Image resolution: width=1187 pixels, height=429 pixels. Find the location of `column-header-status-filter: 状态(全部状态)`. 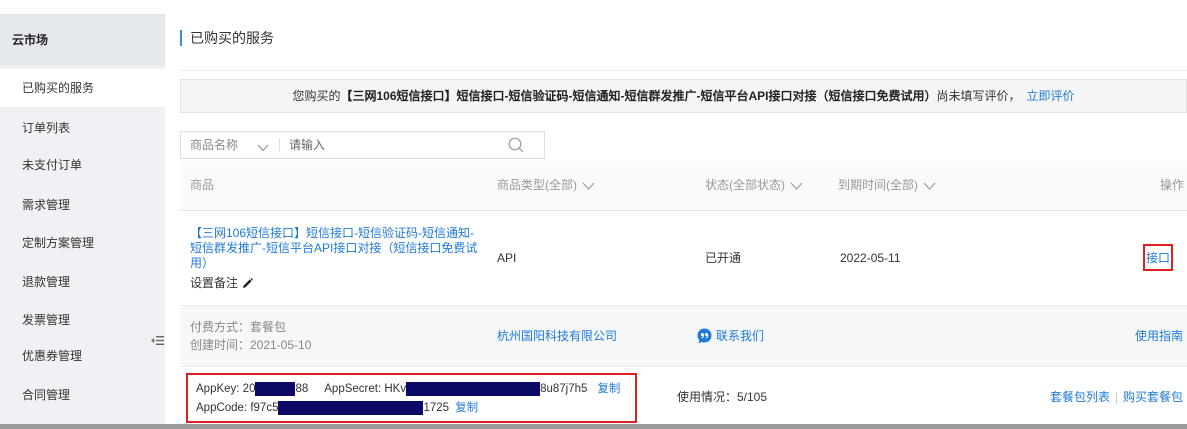

column-header-status-filter: 状态(全部状态) is located at coordinates (754, 185).